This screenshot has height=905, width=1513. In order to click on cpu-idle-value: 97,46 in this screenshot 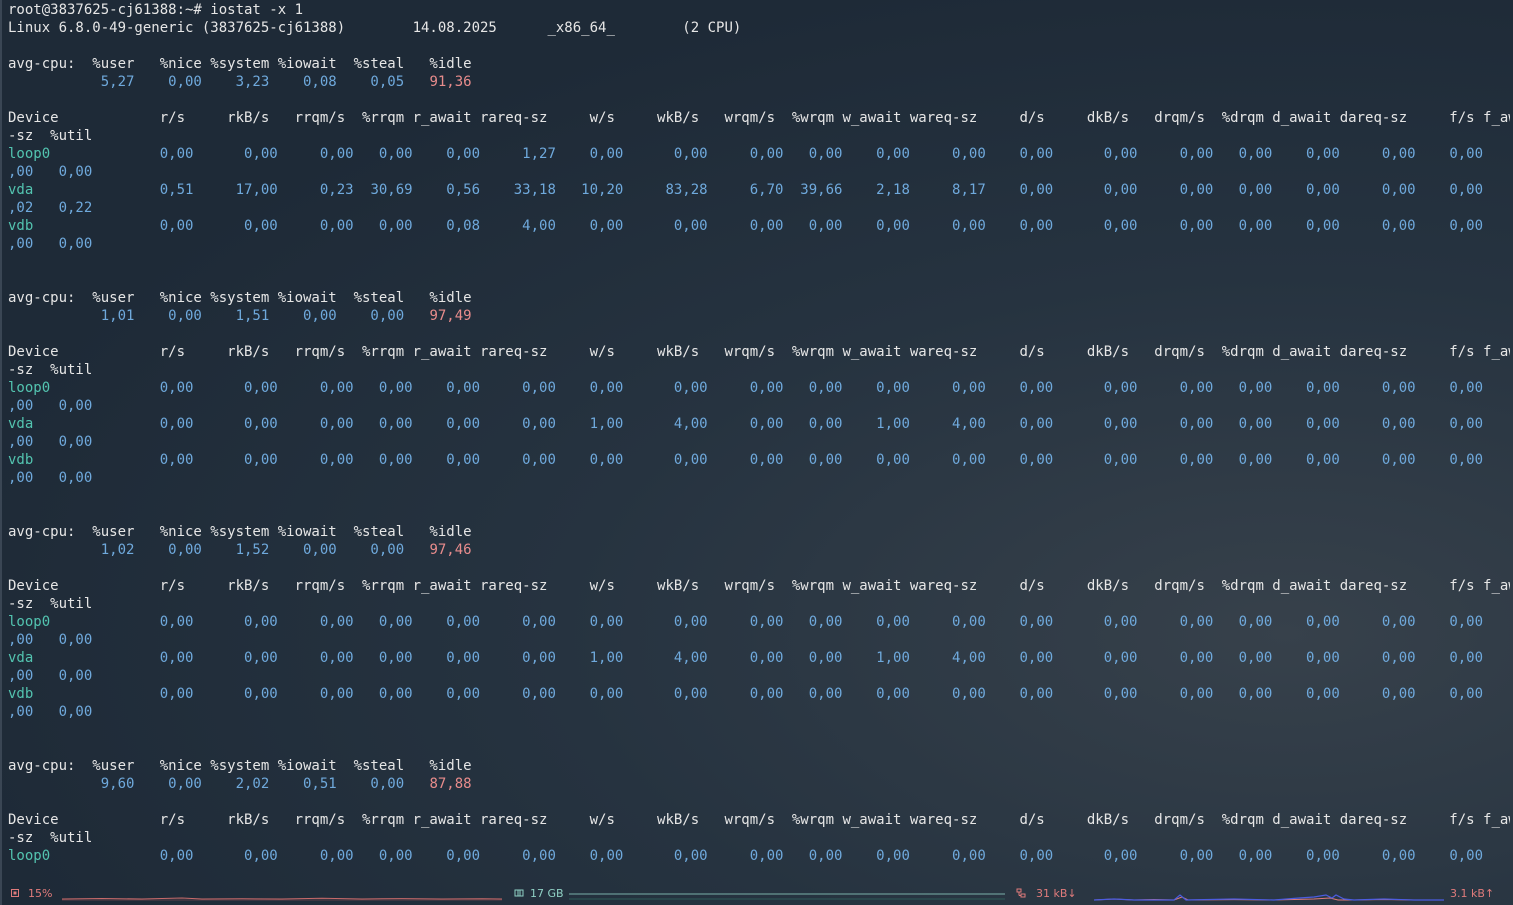, I will do `click(450, 550)`.